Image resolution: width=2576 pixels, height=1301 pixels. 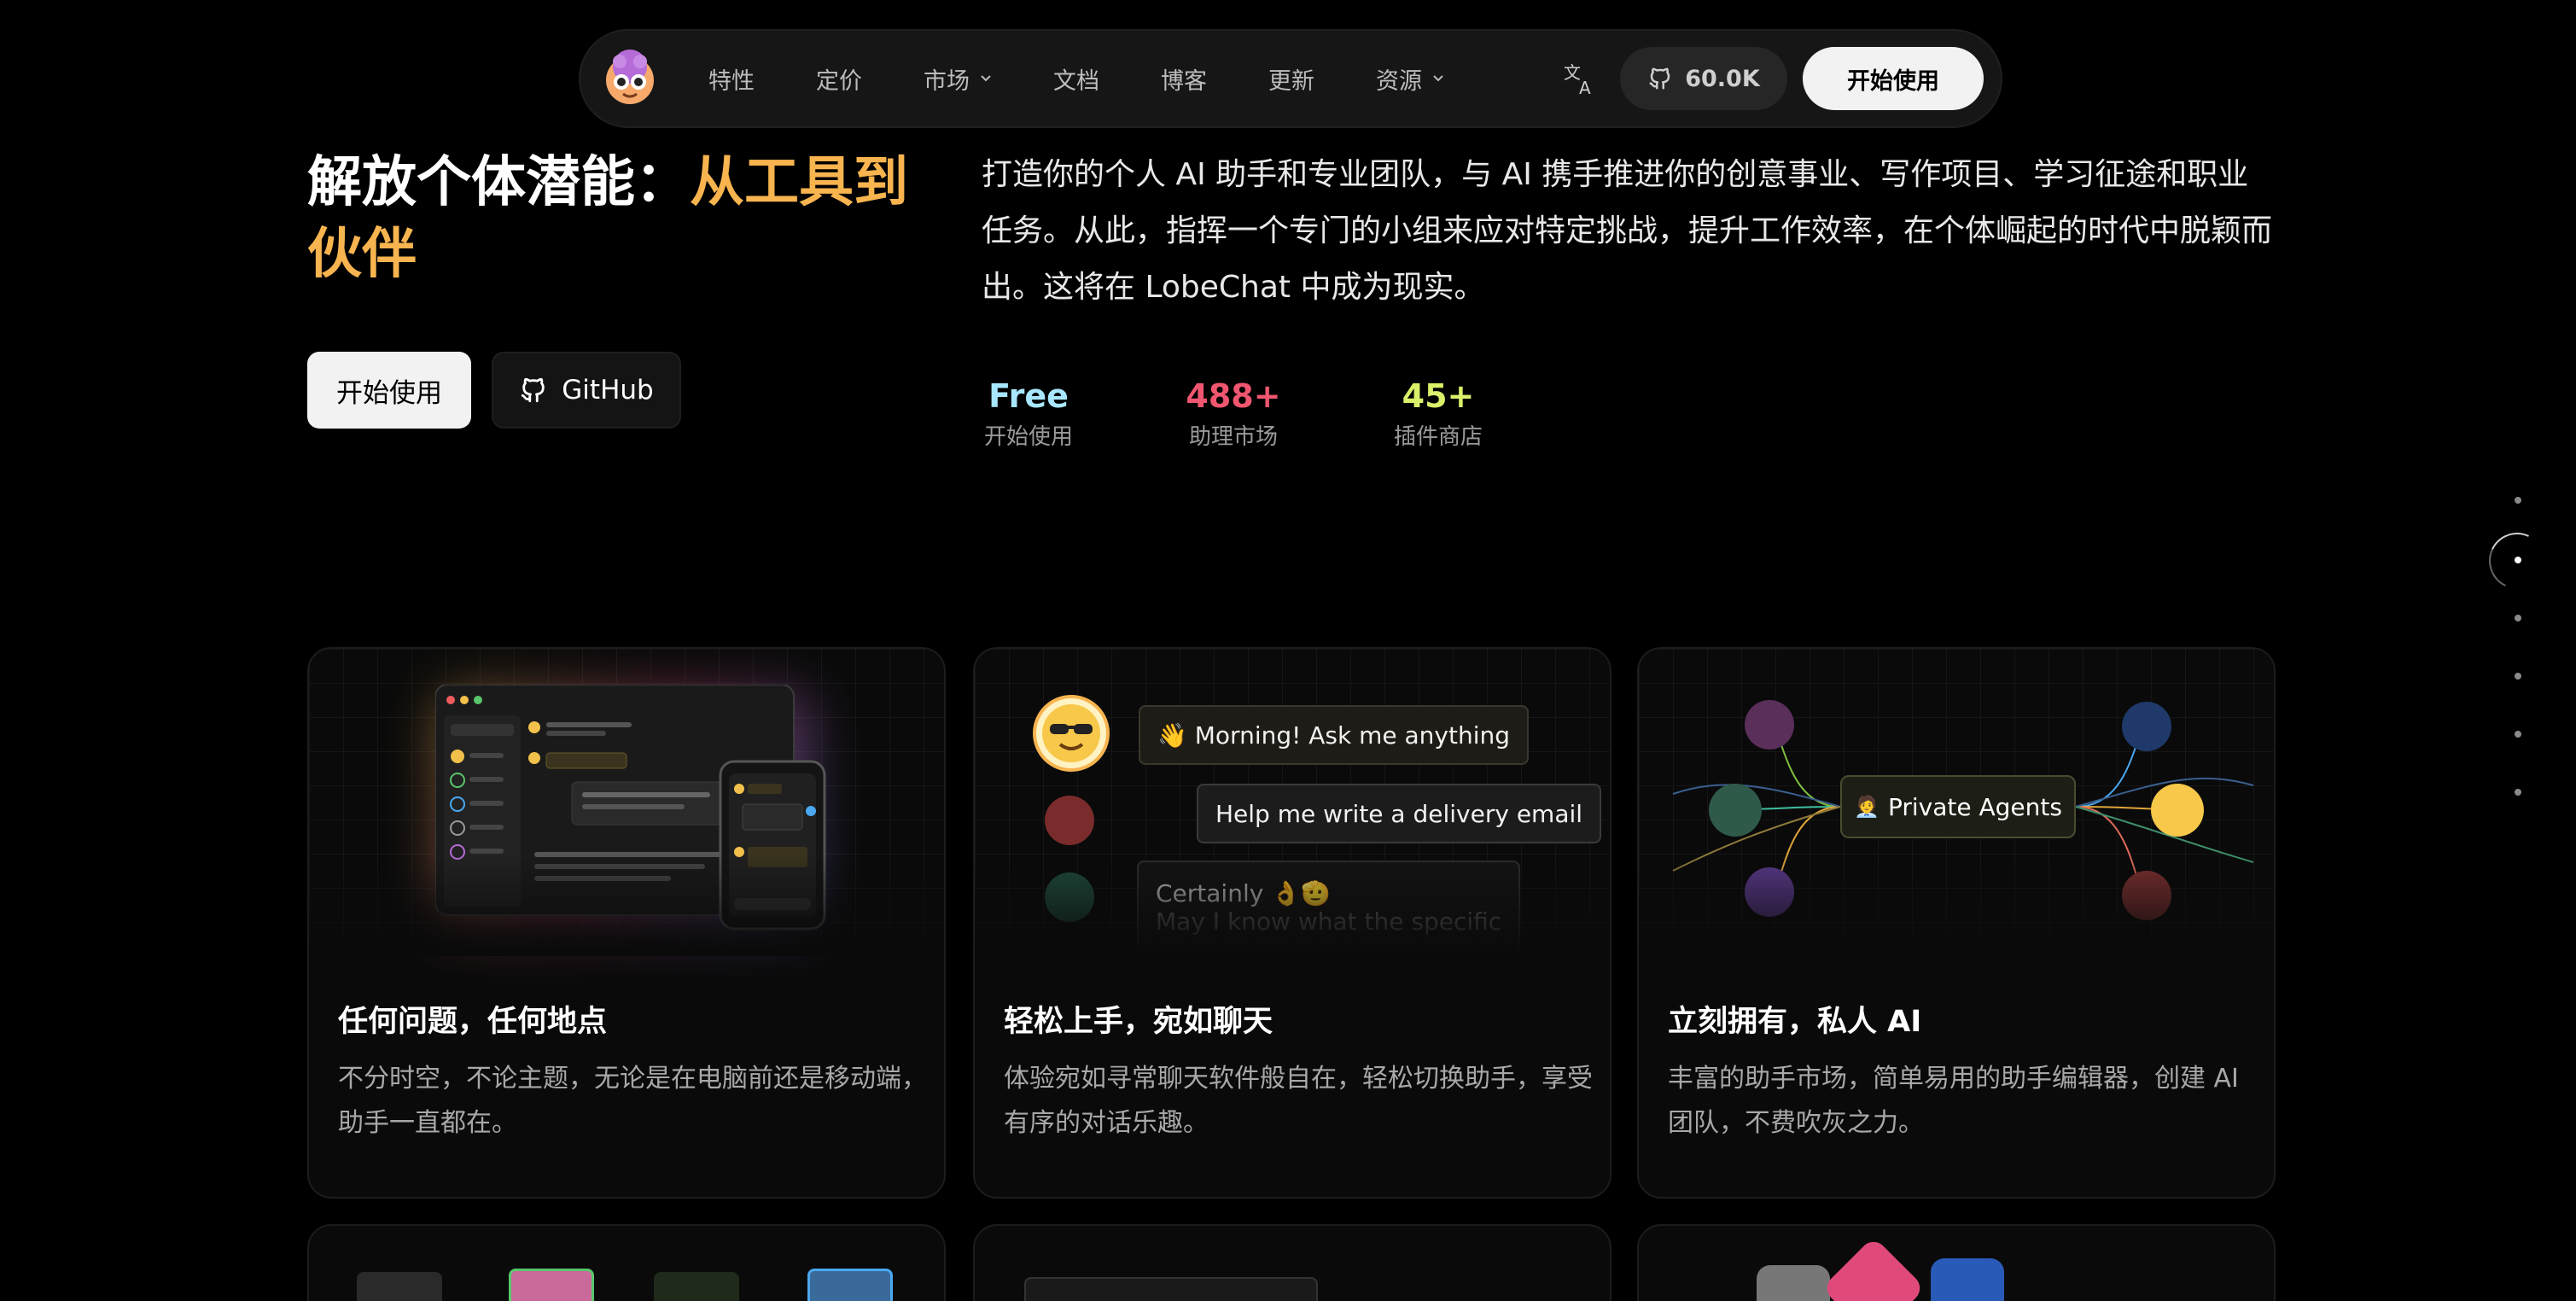 What do you see at coordinates (2177, 810) in the screenshot?
I see `sunglasses-avatar-icon` at bounding box center [2177, 810].